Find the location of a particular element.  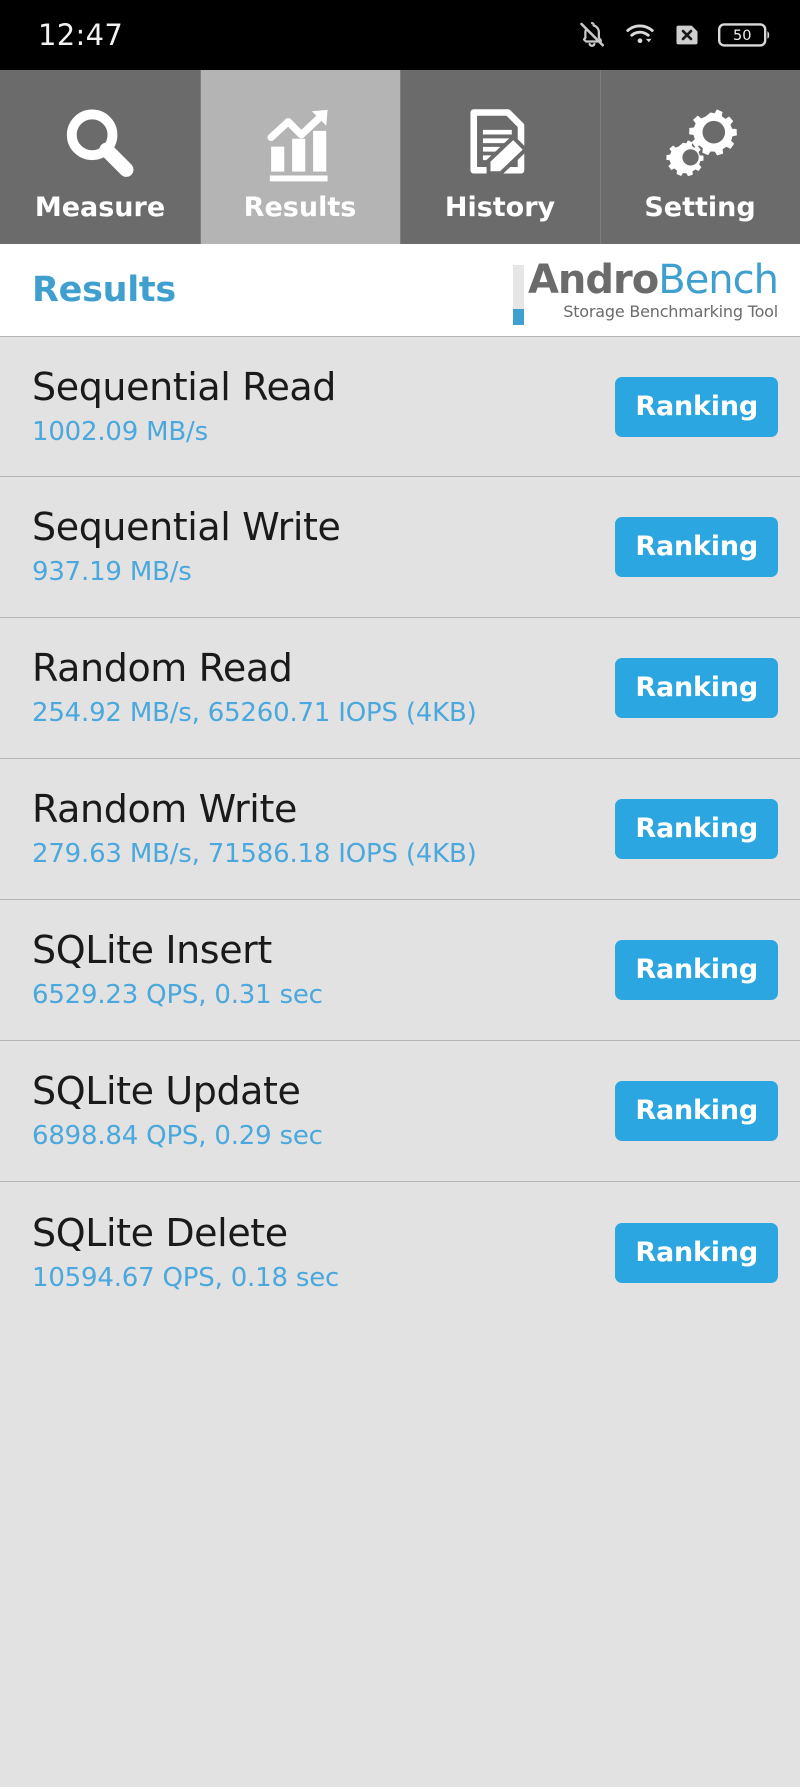

tab-results: Results is located at coordinates (300, 157).